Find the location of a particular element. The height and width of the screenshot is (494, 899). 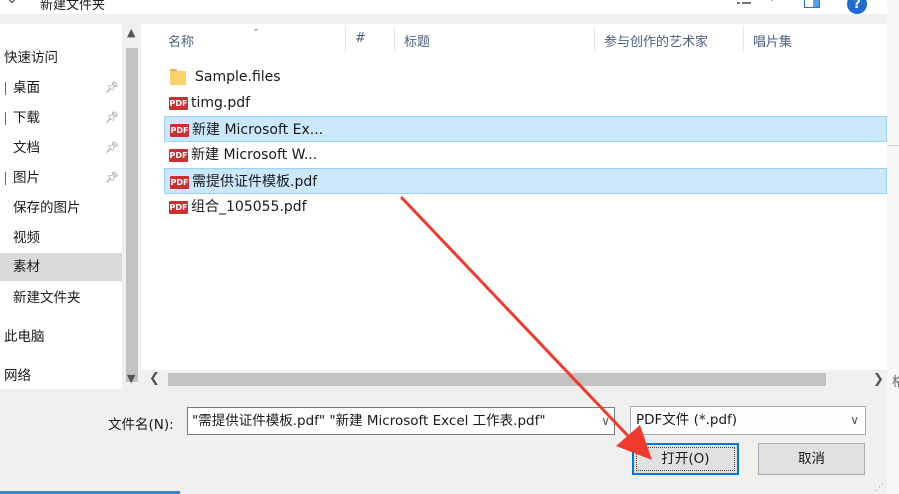

column-header-name: 名称 is located at coordinates (181, 40).